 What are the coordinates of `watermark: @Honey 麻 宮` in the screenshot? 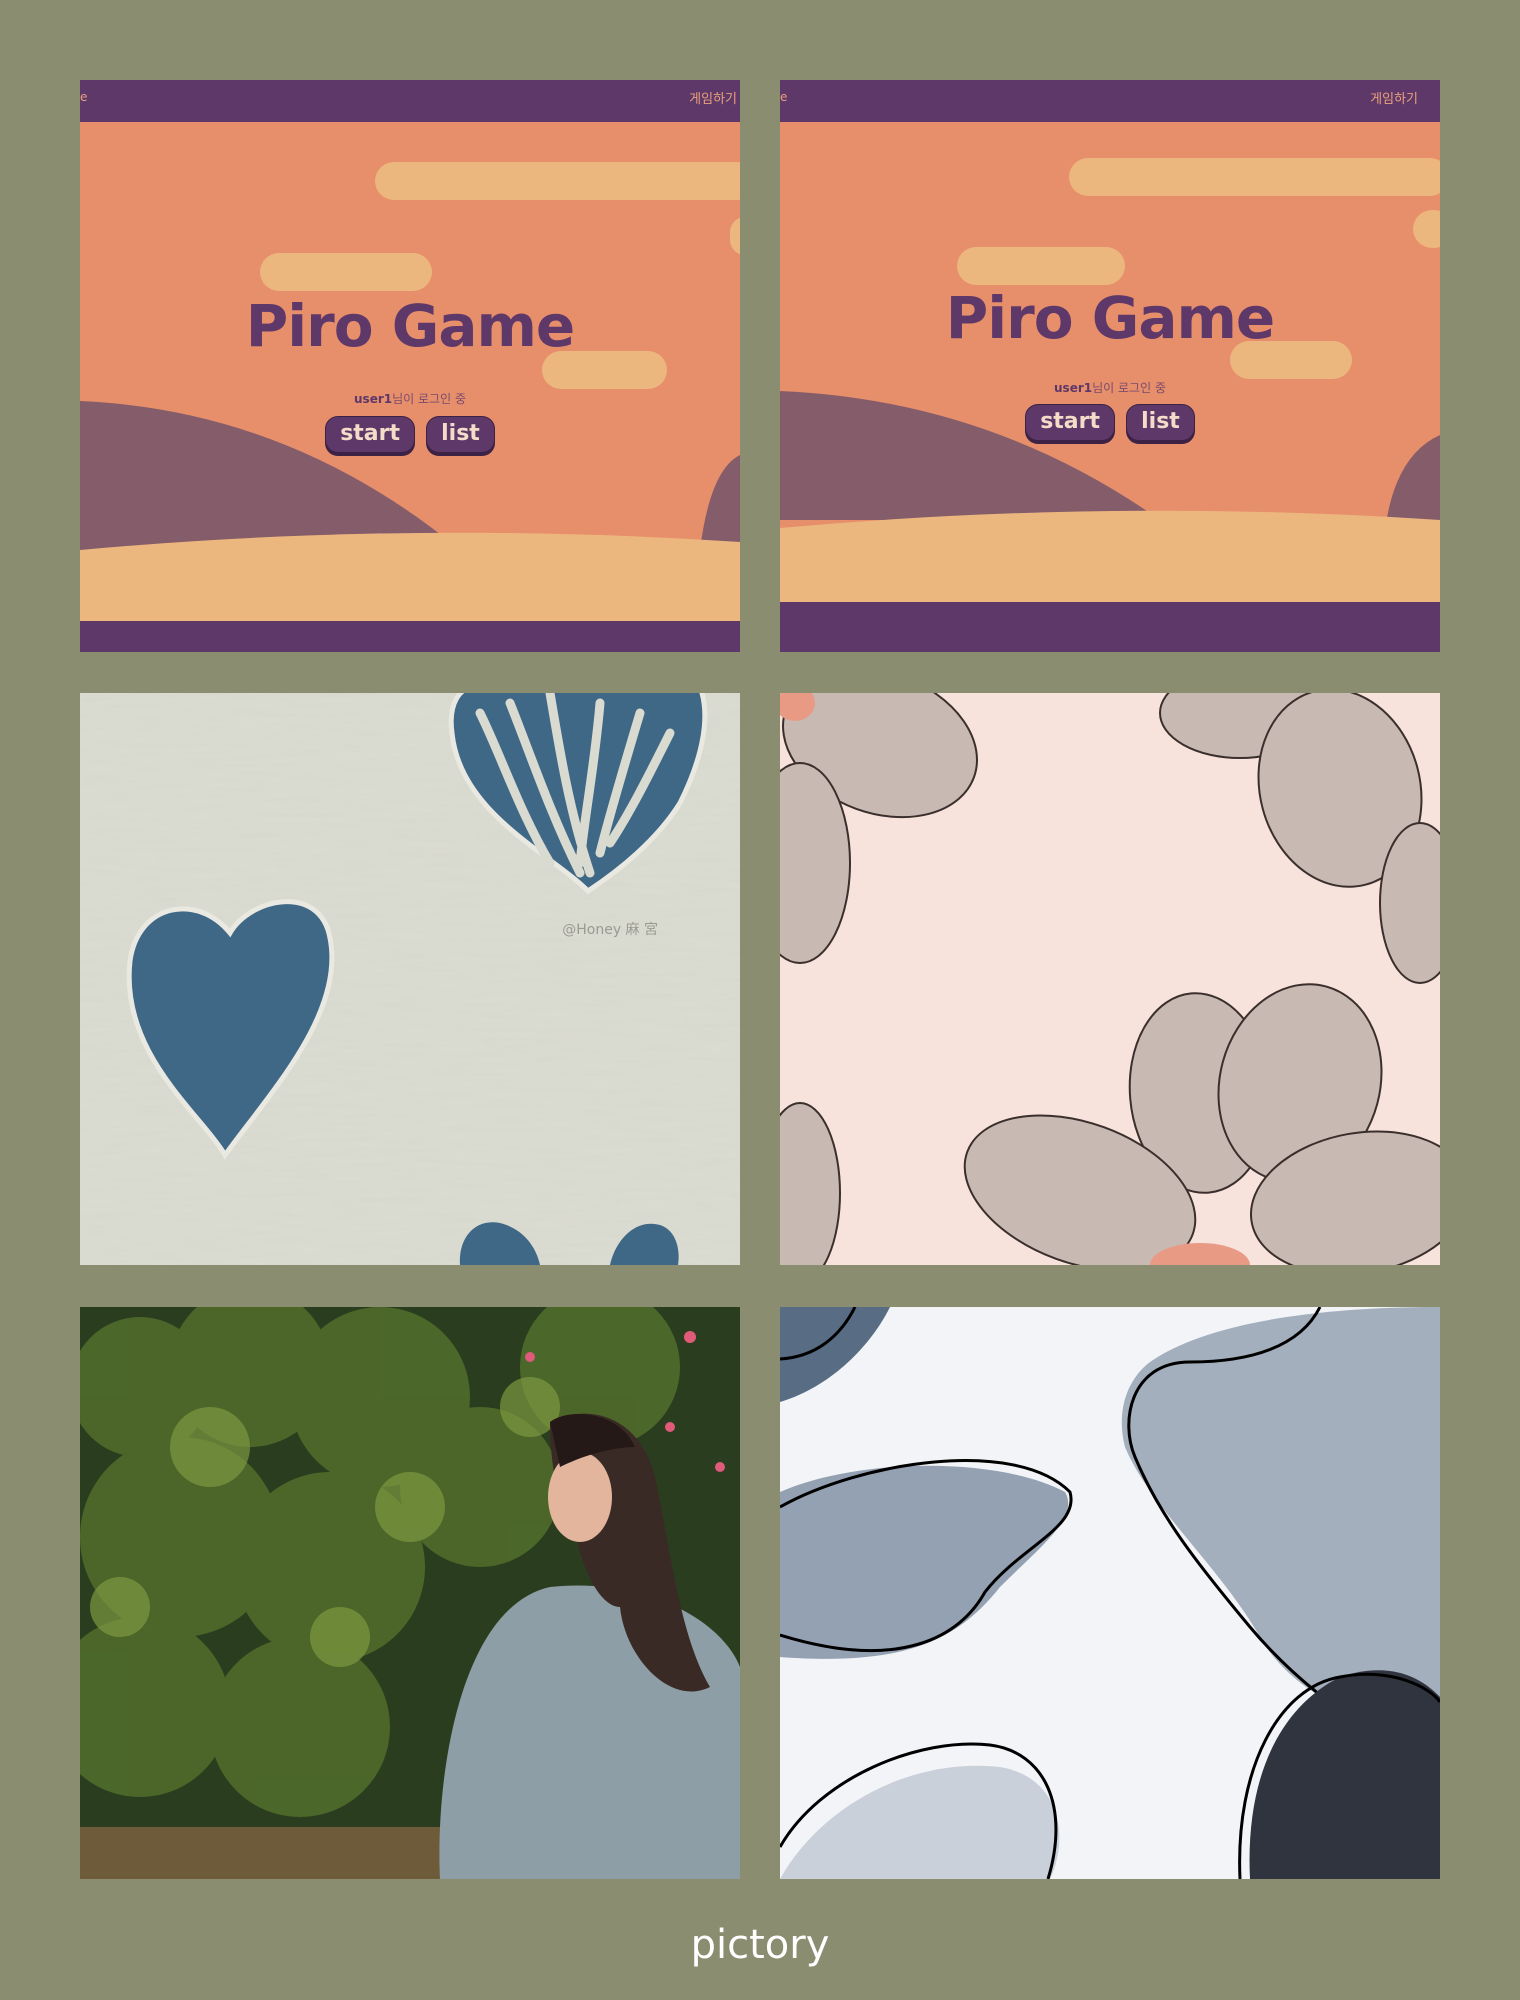 It's located at (610, 930).